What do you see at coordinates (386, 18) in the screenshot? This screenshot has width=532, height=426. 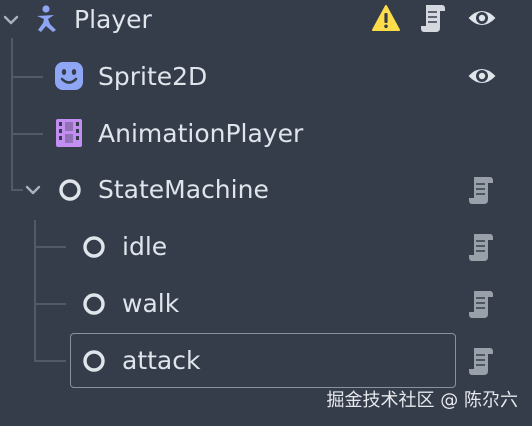 I see `warning-icon` at bounding box center [386, 18].